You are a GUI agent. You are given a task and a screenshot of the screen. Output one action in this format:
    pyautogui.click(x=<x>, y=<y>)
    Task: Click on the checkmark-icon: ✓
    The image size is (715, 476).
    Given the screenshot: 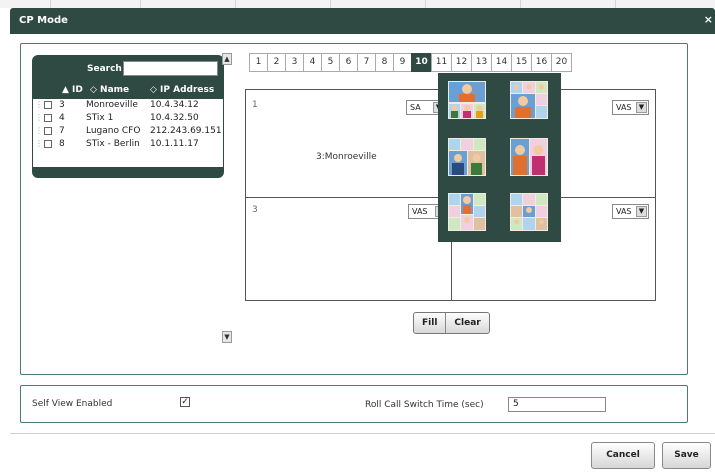 What is the action you would take?
    pyautogui.click(x=185, y=402)
    